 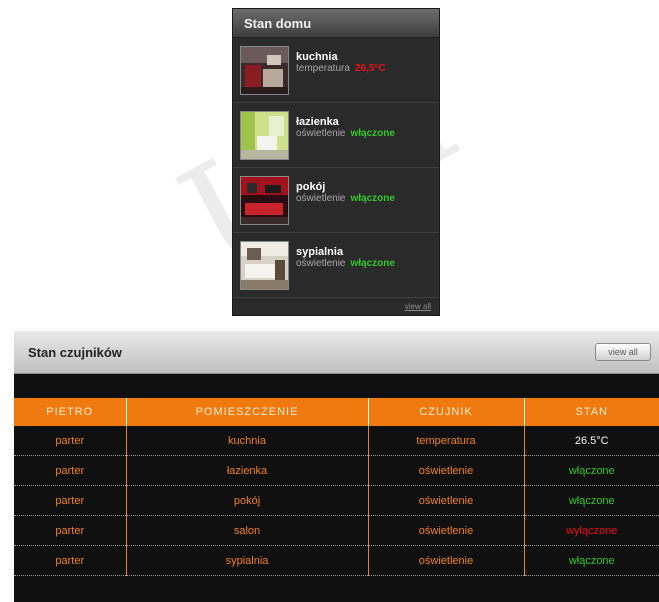 I want to click on room-name: pokój, so click(x=311, y=187).